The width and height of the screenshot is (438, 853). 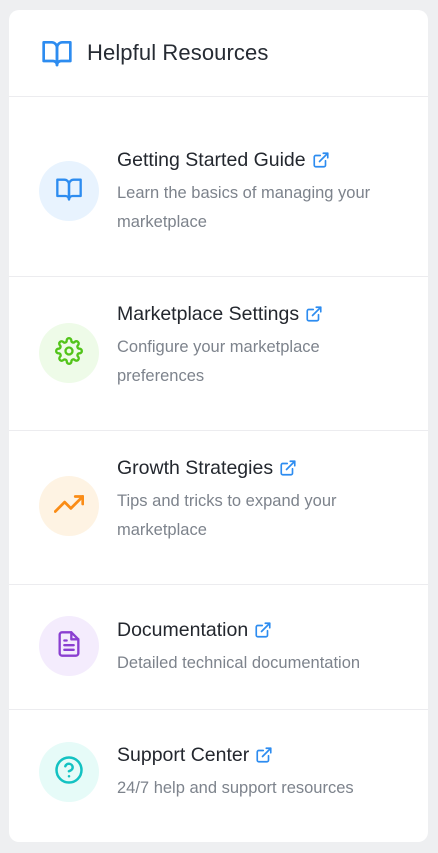 What do you see at coordinates (178, 52) in the screenshot?
I see `panel-title: Helpful Resources` at bounding box center [178, 52].